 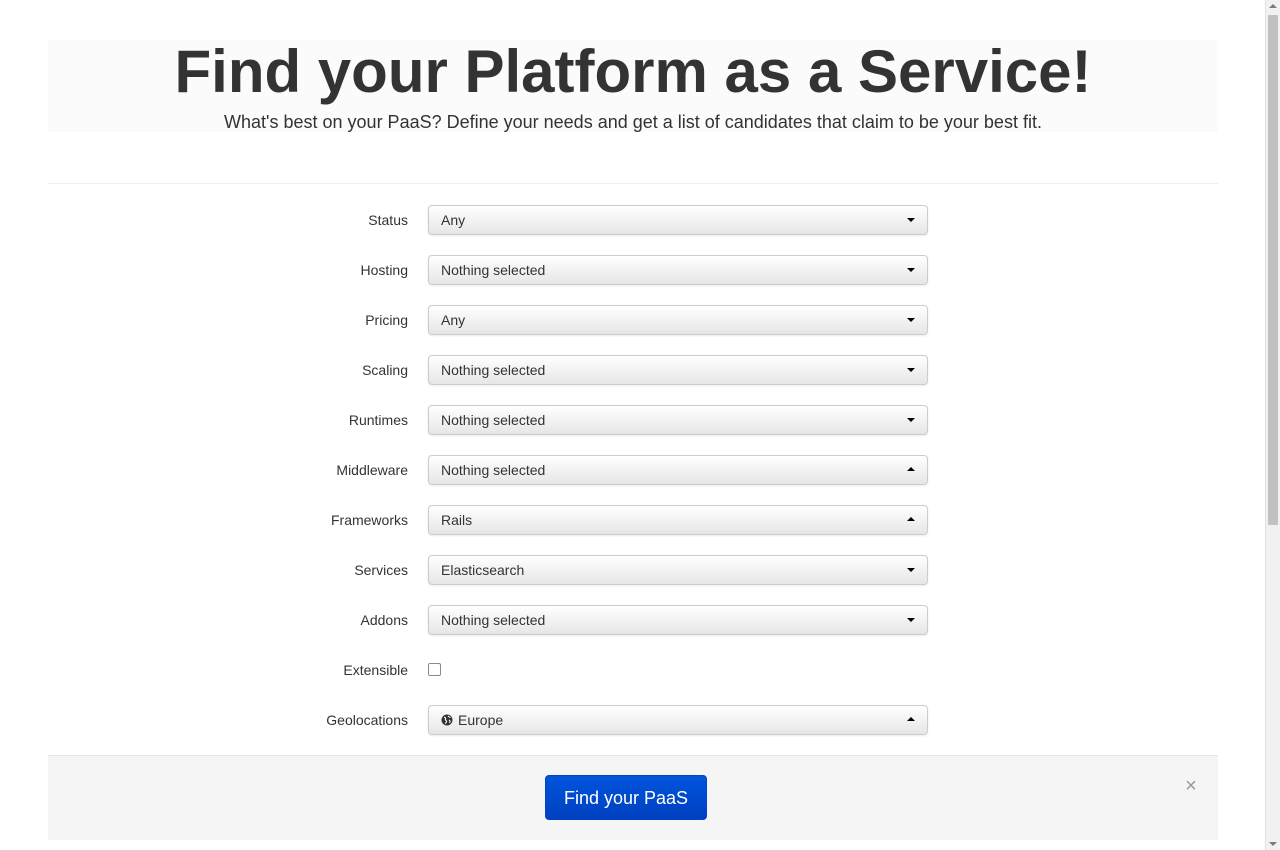 I want to click on runtimes-label: Runtimes, so click(x=378, y=420).